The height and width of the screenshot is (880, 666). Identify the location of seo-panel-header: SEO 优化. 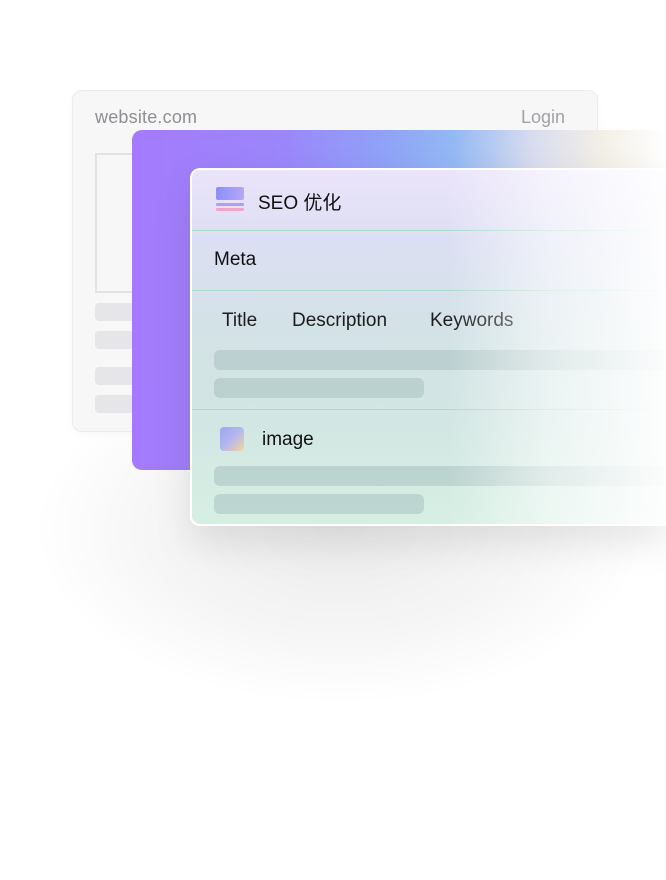
(429, 200).